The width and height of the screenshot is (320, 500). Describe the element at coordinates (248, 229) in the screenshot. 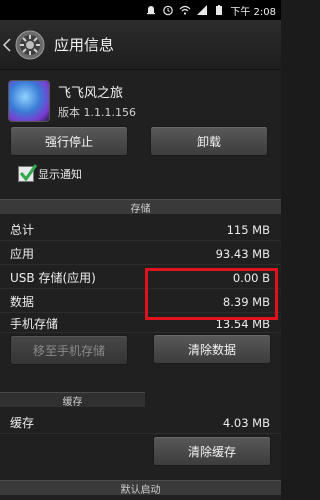

I see `storage-value: 115 MB` at that location.